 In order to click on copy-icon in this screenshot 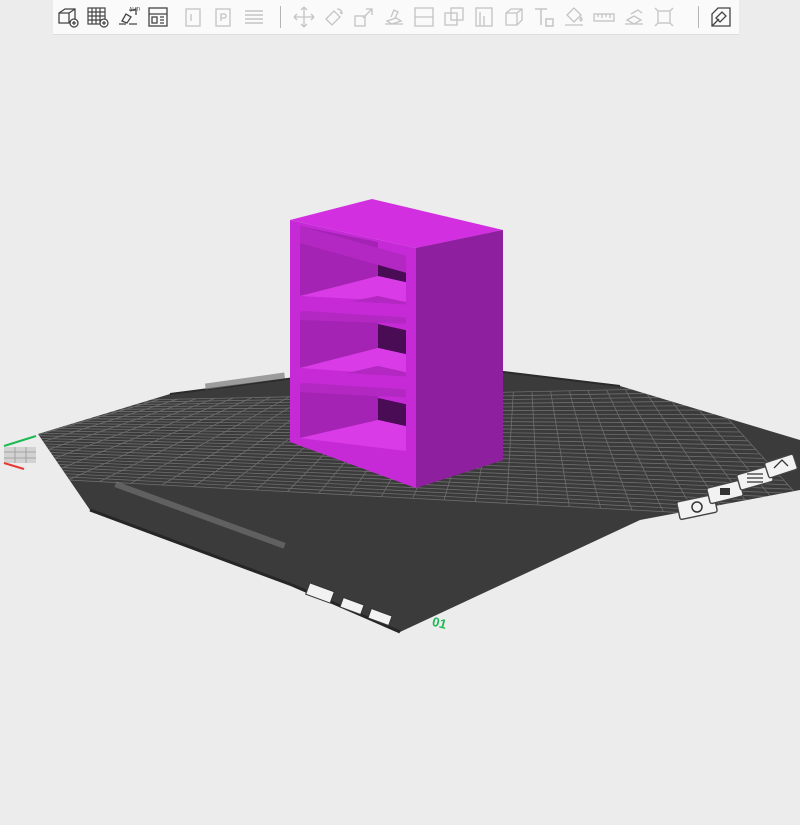, I will do `click(194, 17)`.